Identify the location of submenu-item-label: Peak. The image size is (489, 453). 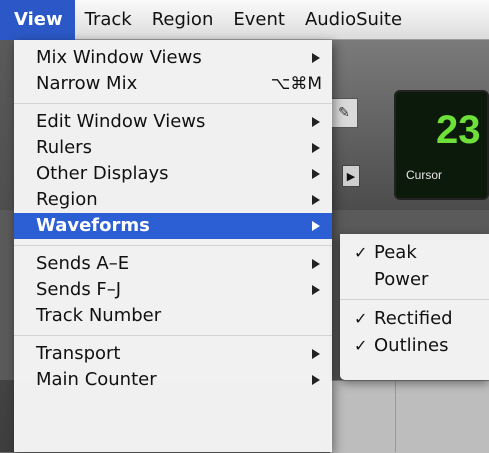
(395, 252).